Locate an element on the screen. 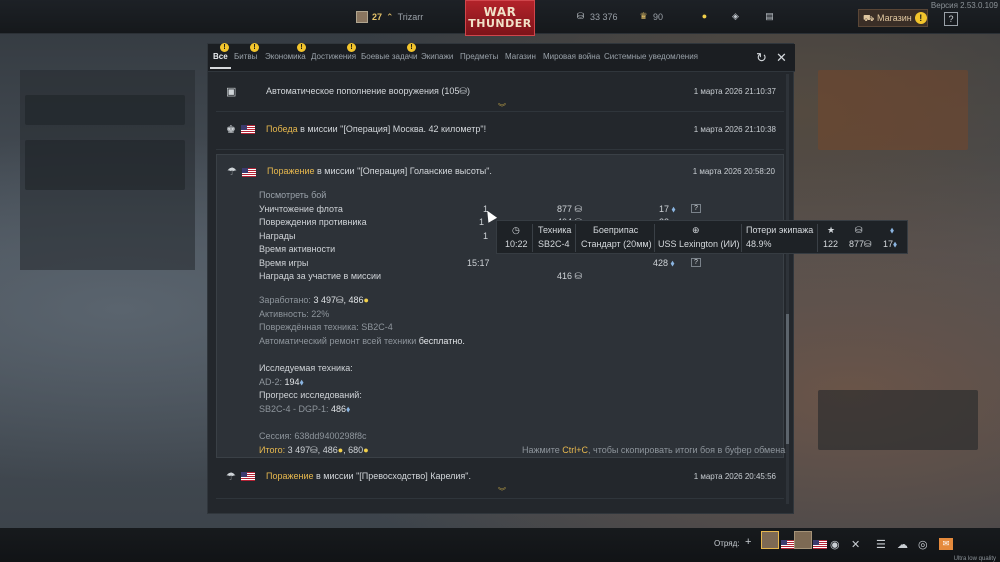 This screenshot has width=1000, height=562. tab-world-war: Мировая война is located at coordinates (571, 56).